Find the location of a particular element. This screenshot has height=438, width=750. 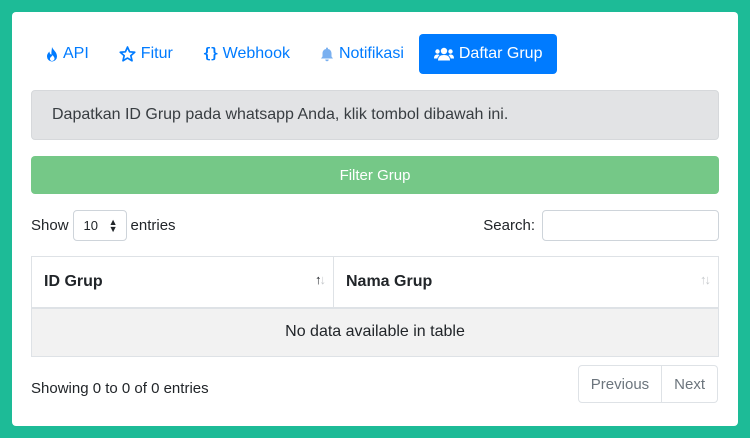

column-header-id-grup: ID Grup ↑↓ is located at coordinates (182, 282).